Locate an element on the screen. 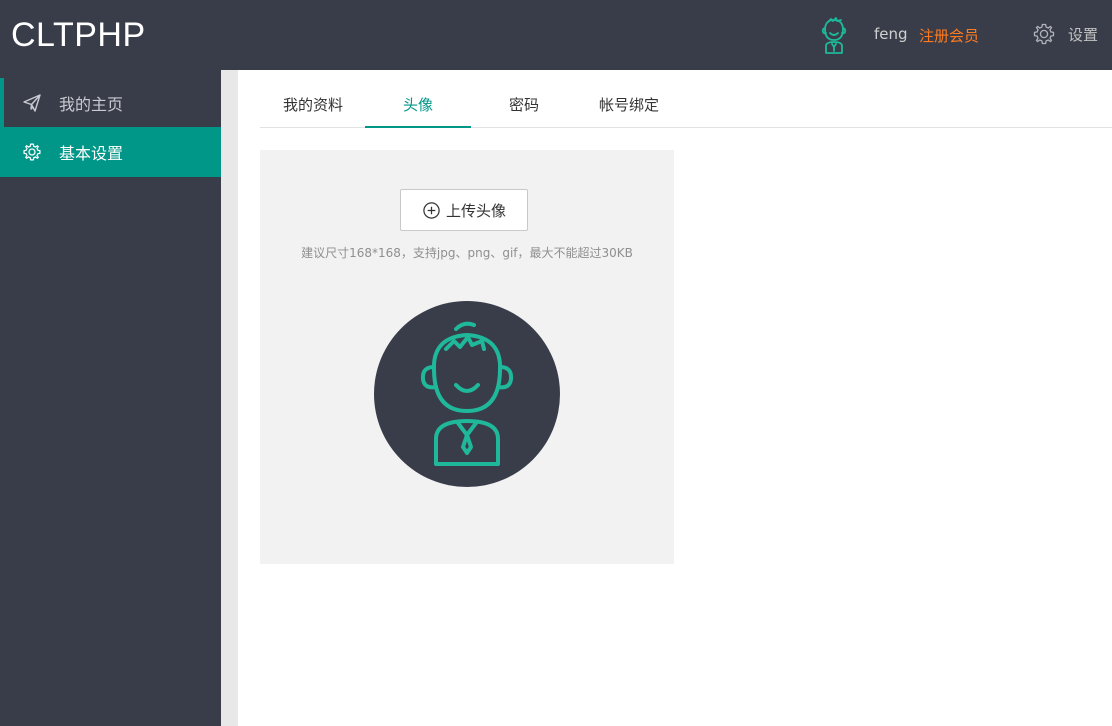  sidebar-item-label: 我的主页 is located at coordinates (91, 104).